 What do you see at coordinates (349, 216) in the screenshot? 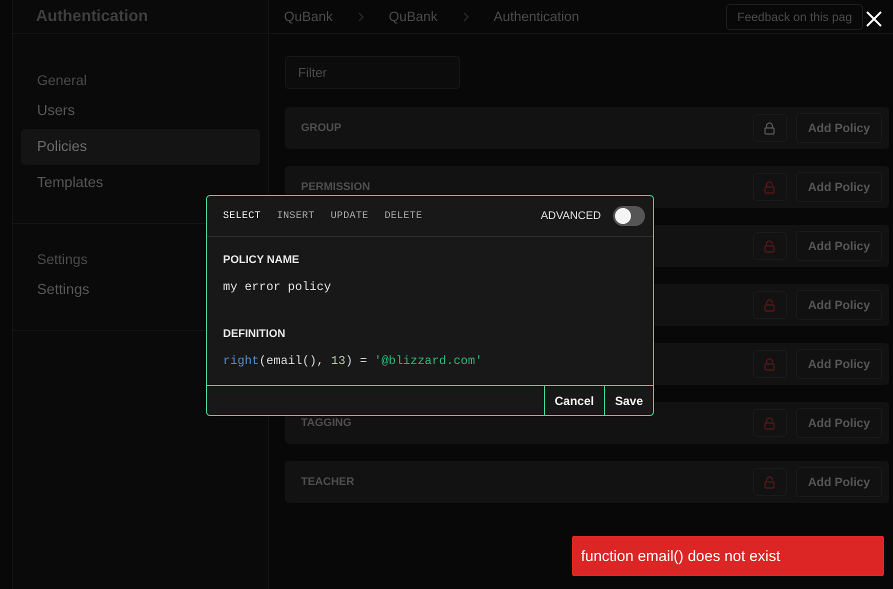
I see `command-tab: UPDATE` at bounding box center [349, 216].